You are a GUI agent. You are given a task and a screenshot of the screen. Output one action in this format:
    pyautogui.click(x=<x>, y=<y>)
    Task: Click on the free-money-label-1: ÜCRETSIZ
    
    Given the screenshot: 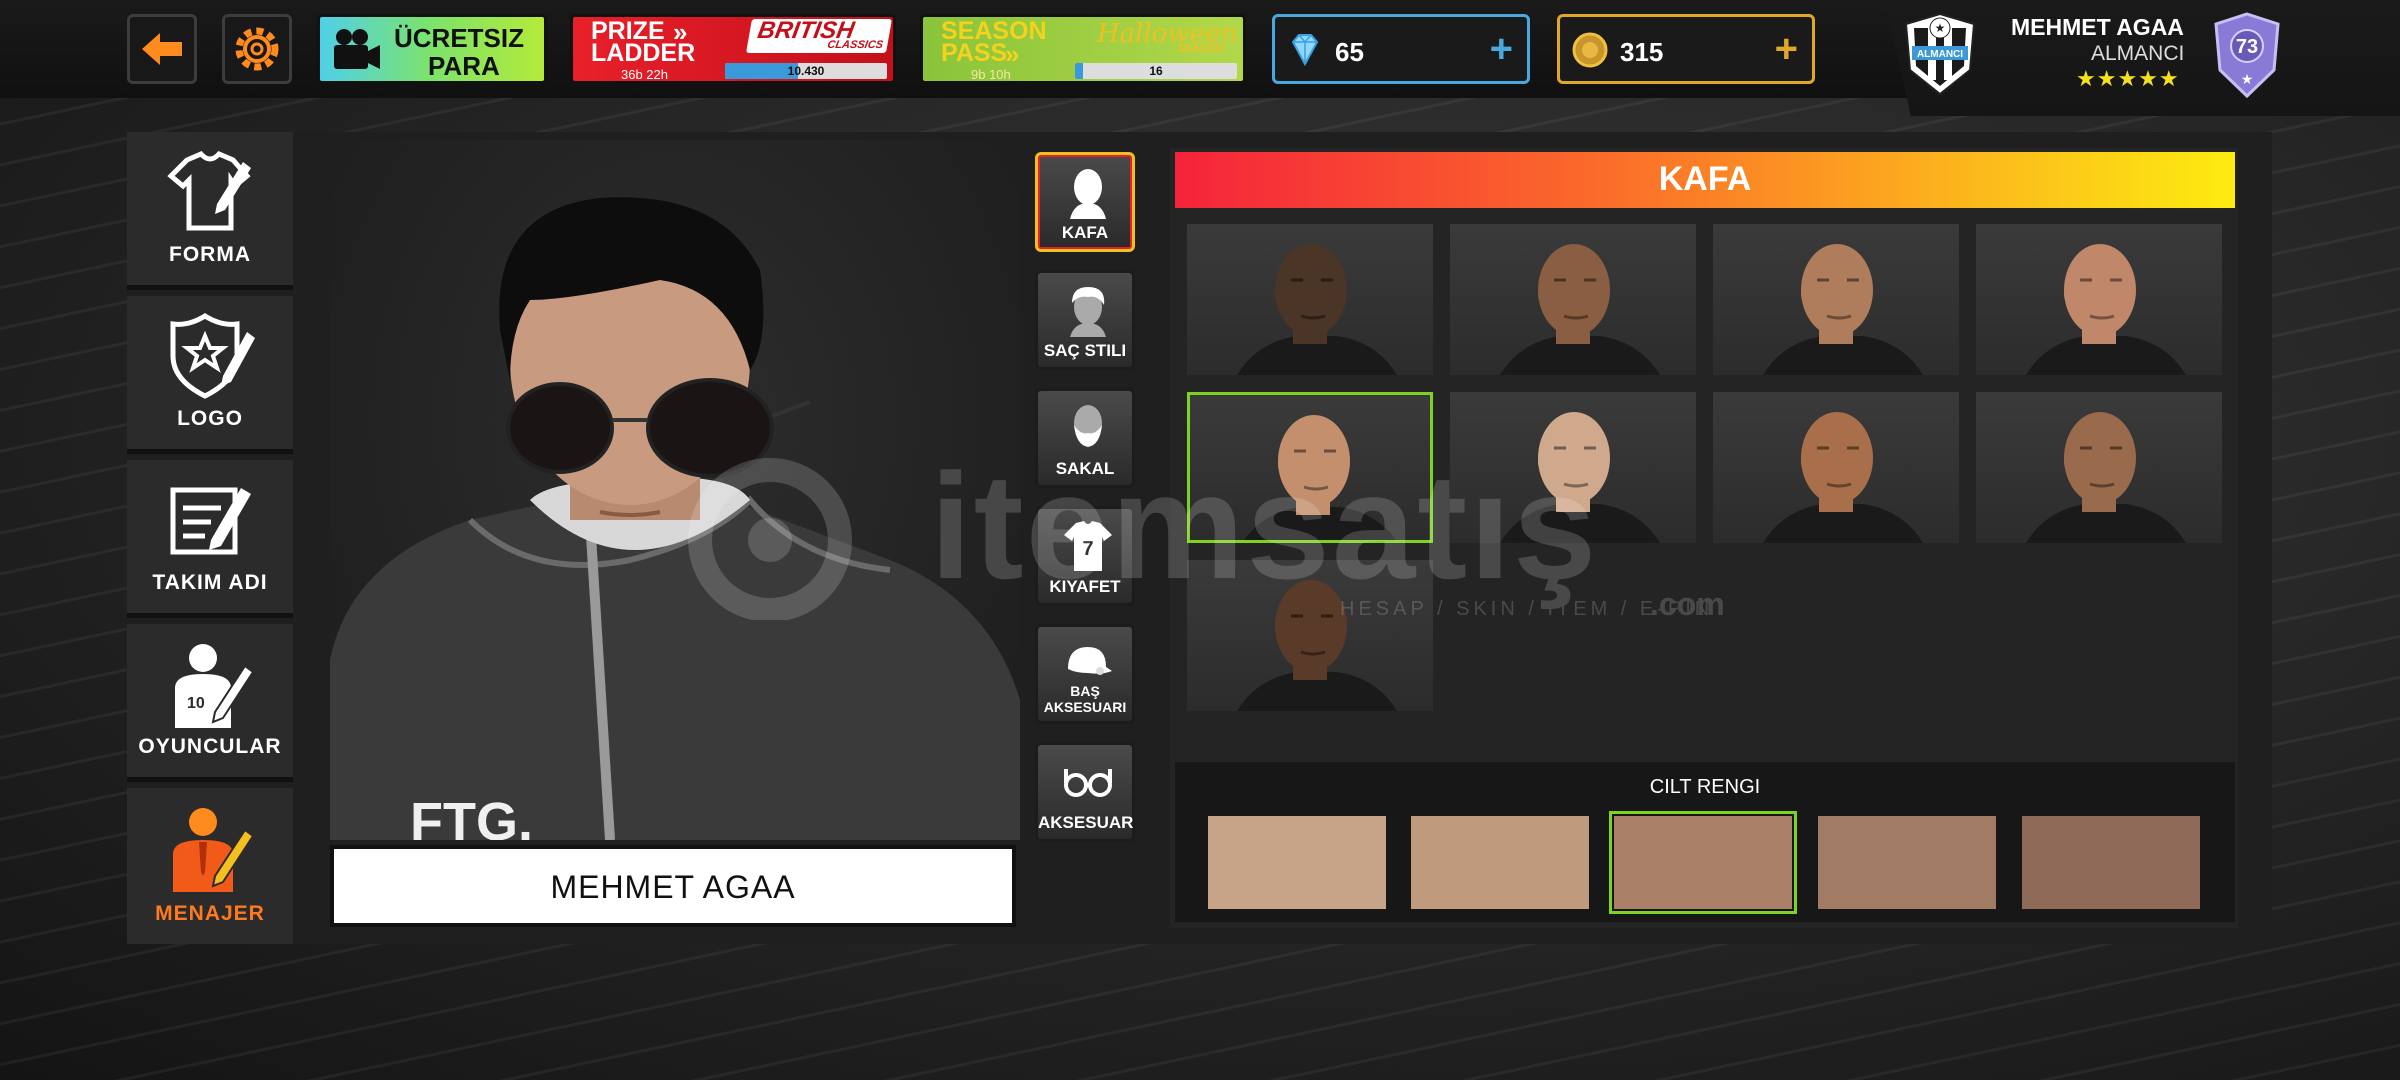 What is the action you would take?
    pyautogui.click(x=459, y=38)
    